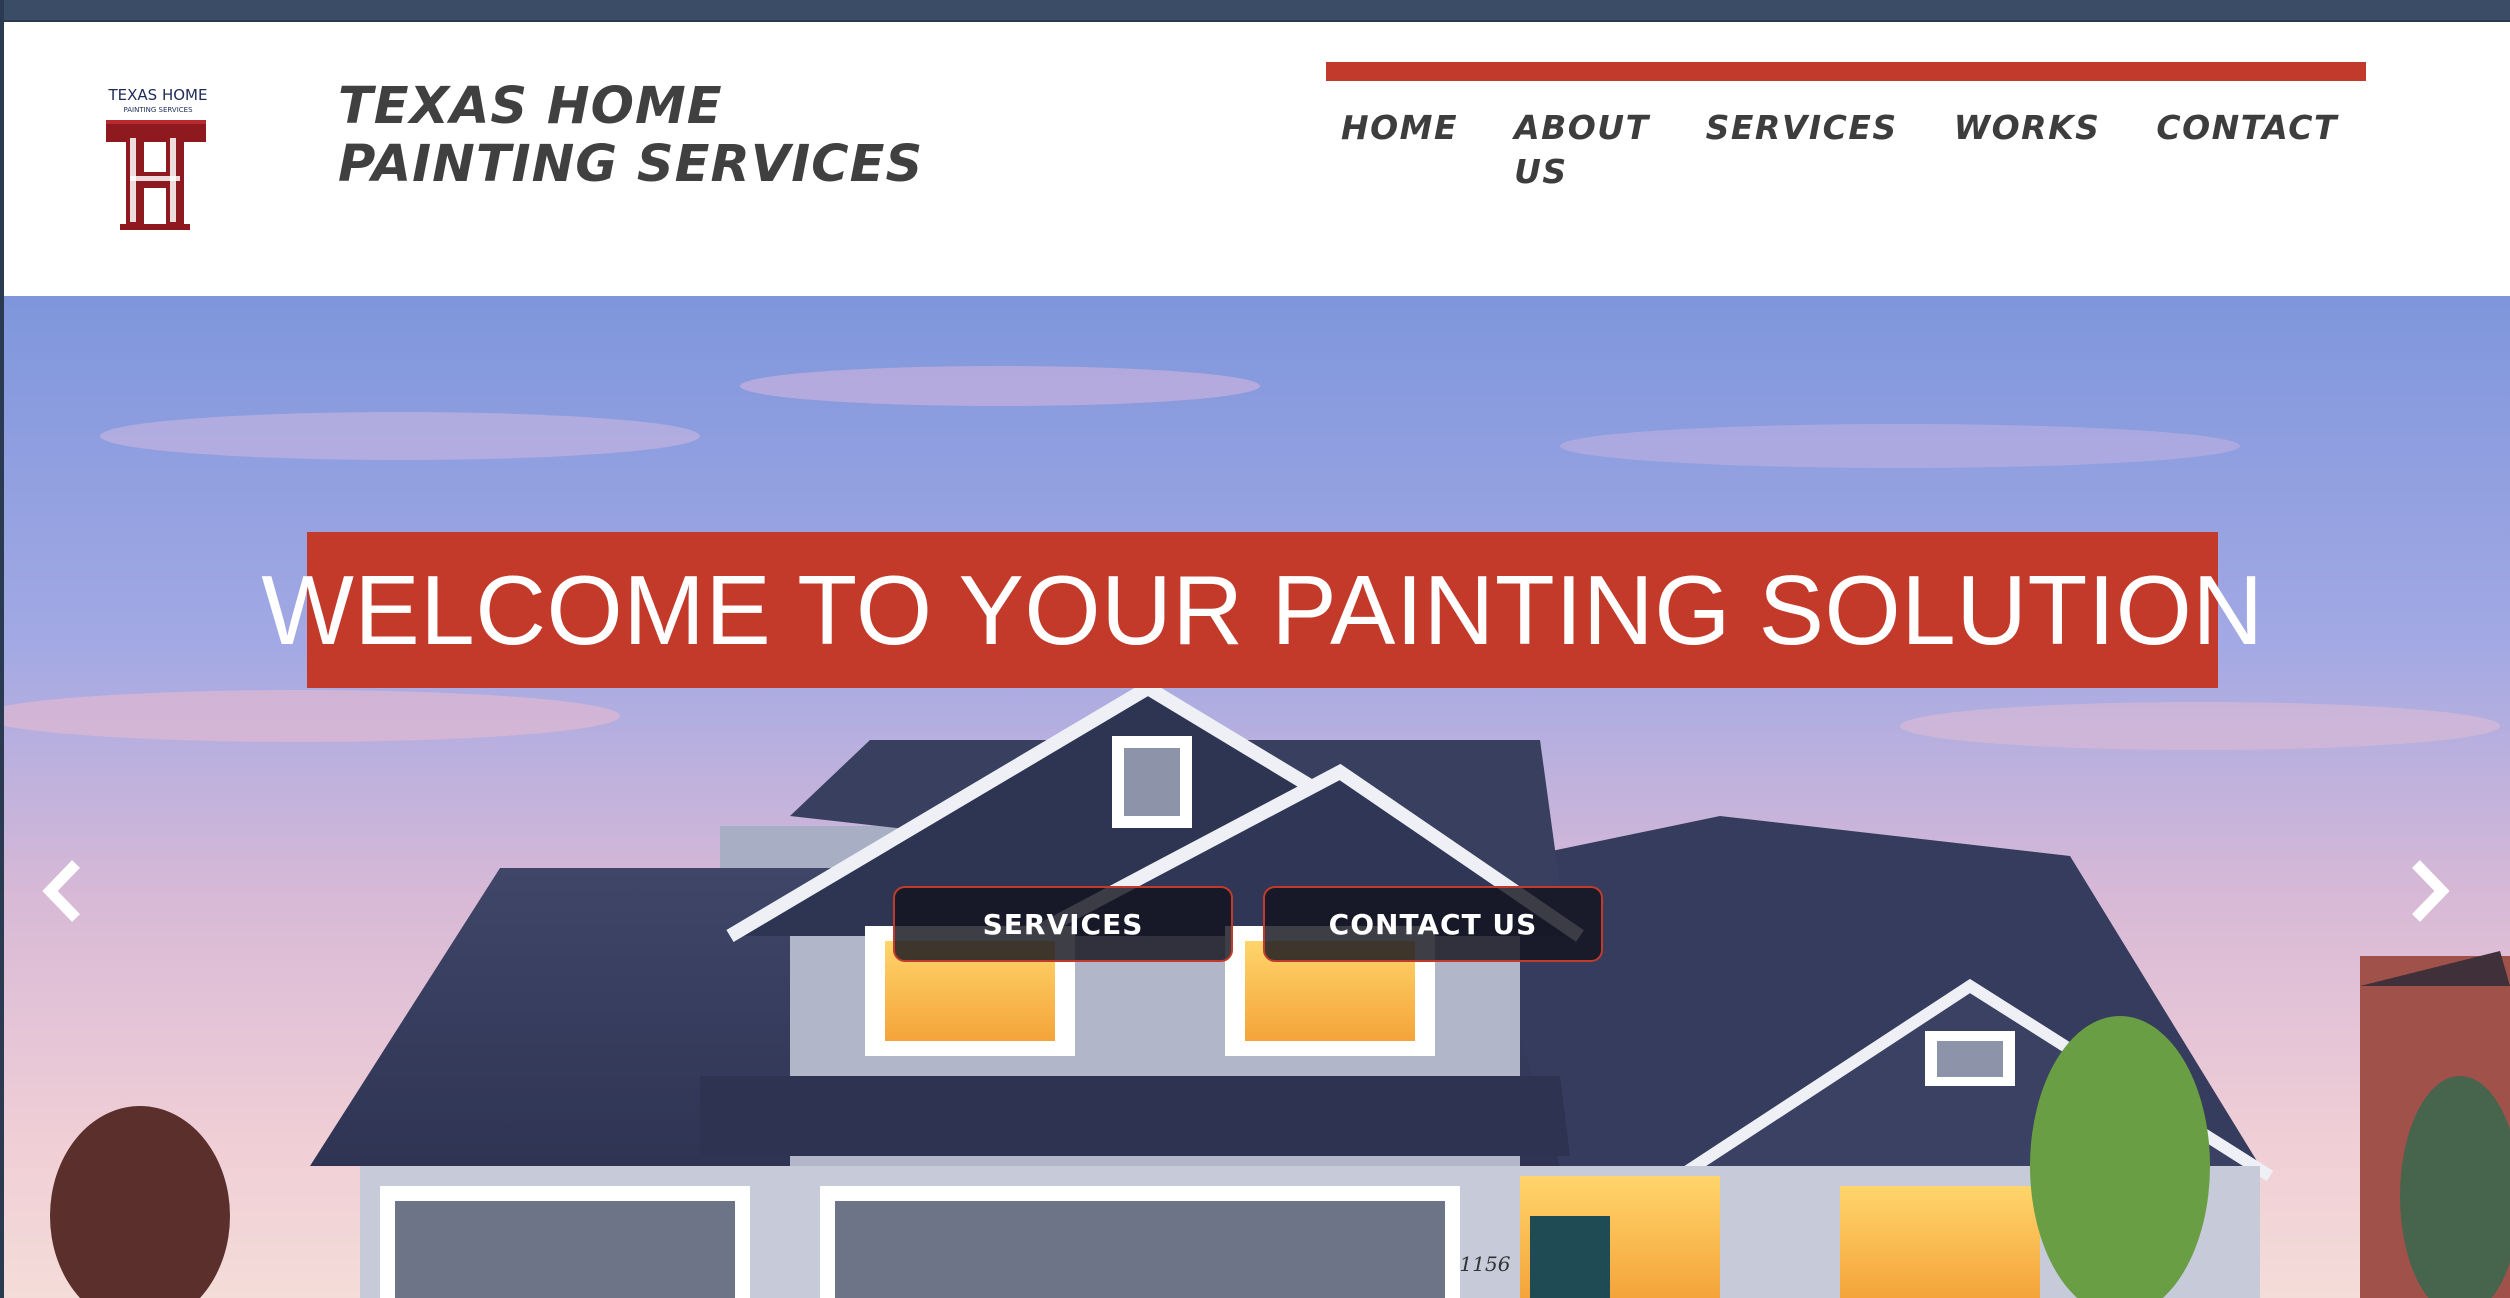 This screenshot has height=1298, width=2510. Describe the element at coordinates (1399, 150) in the screenshot. I see `nav-home: HOME` at that location.